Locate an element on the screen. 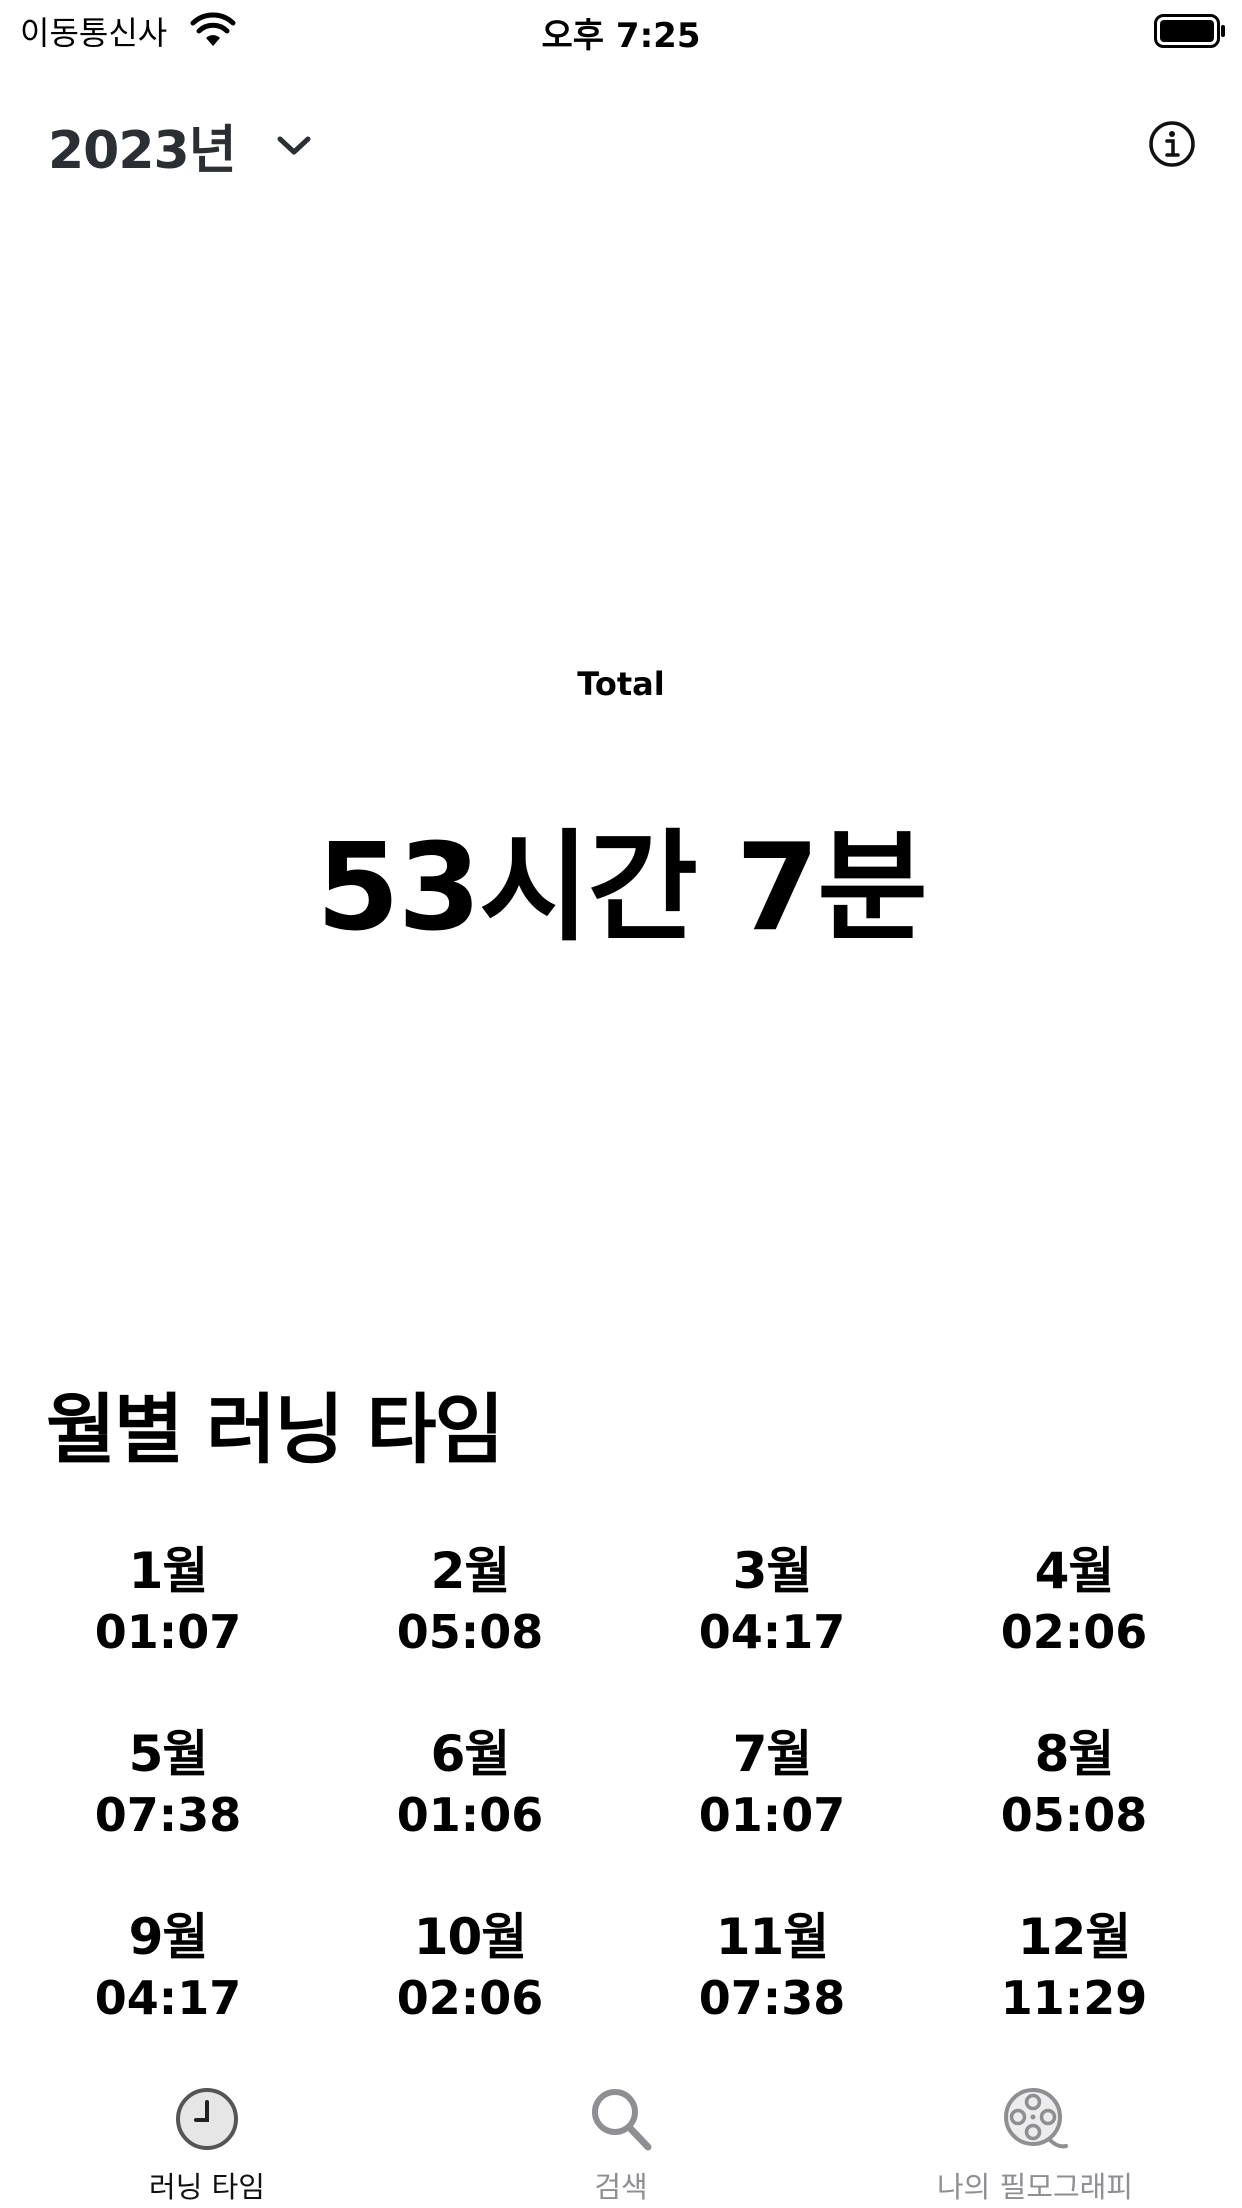  month-name: 10월 is located at coordinates (470, 1937).